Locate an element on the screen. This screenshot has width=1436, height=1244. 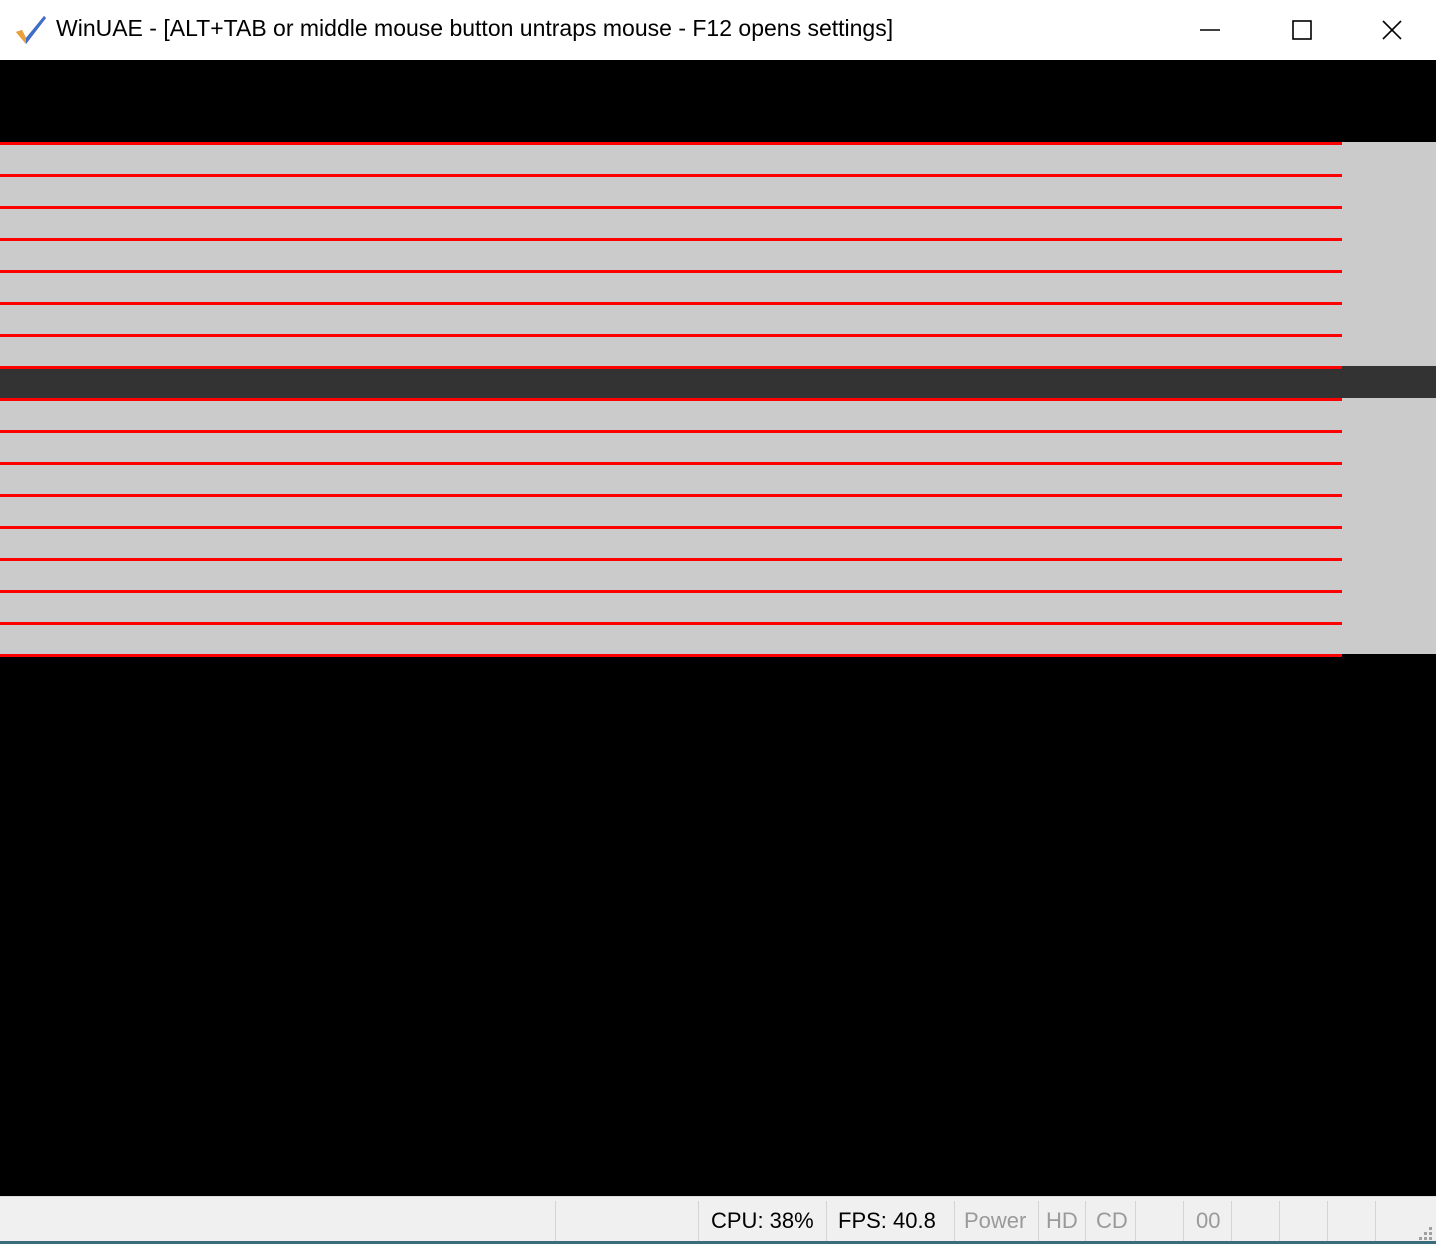
status-power: Power is located at coordinates (996, 1221).